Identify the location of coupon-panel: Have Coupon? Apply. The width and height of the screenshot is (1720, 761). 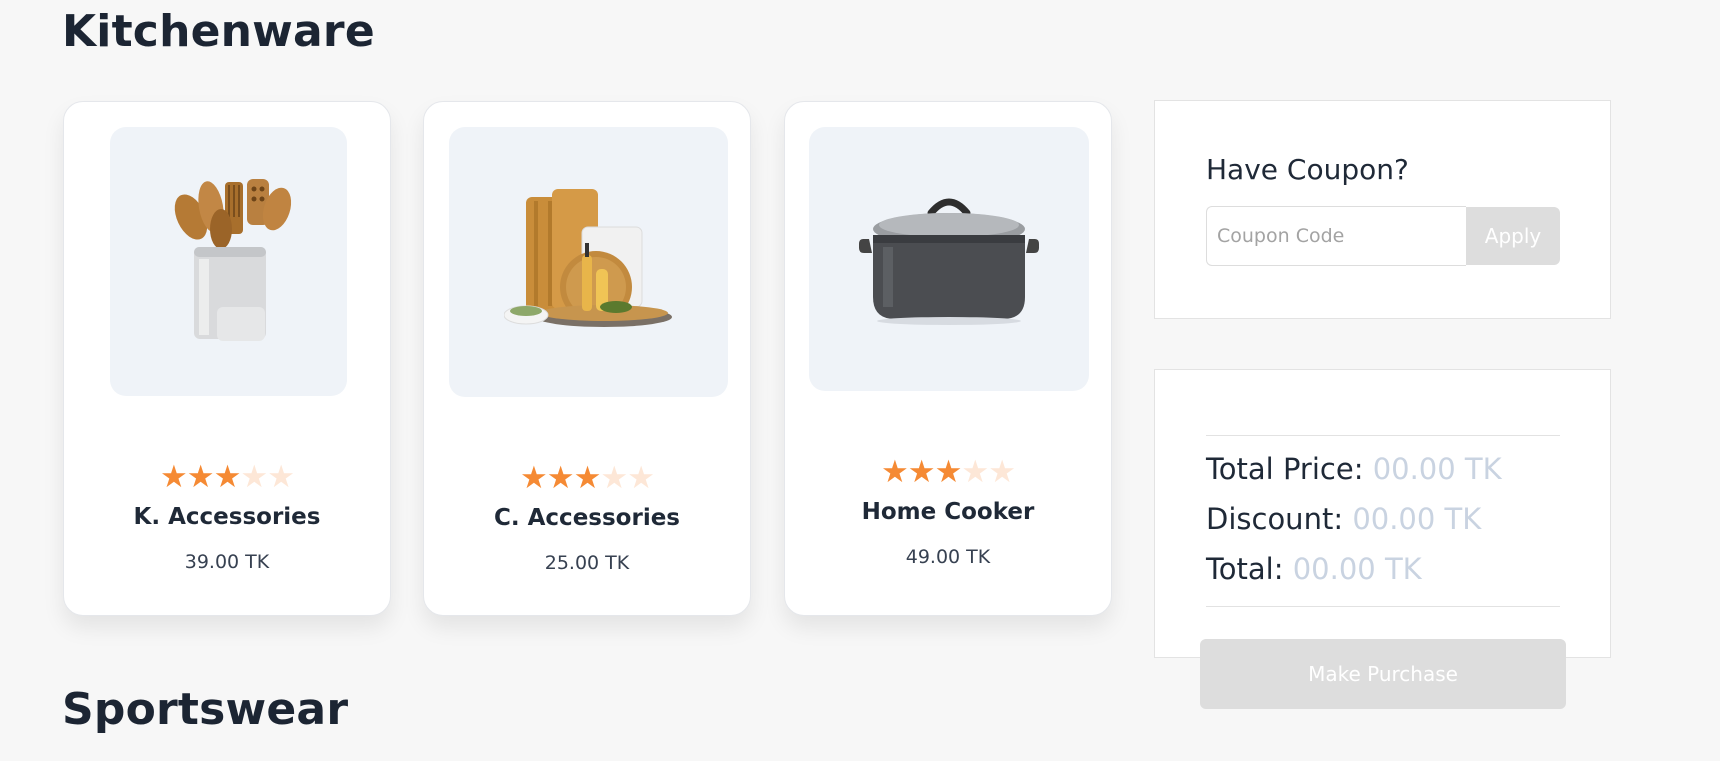
(1382, 209).